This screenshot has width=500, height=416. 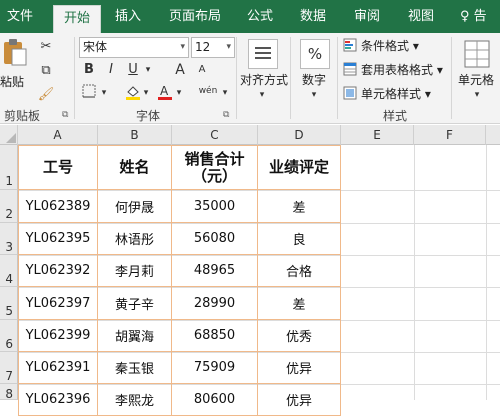 I want to click on border-icon, so click(x=89, y=93).